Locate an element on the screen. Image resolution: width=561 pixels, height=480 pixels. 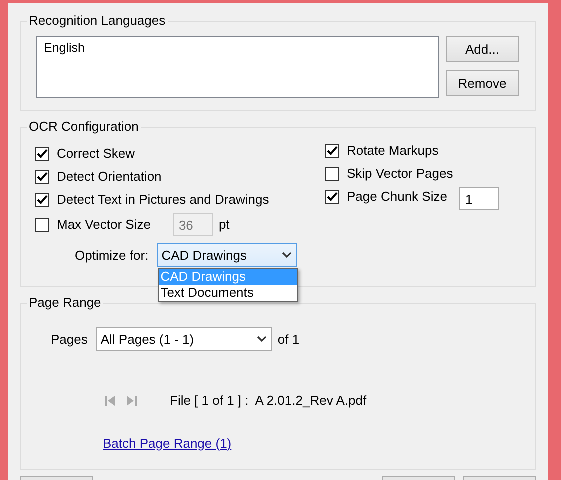
checkbox-label: Detect Orientation is located at coordinates (109, 176).